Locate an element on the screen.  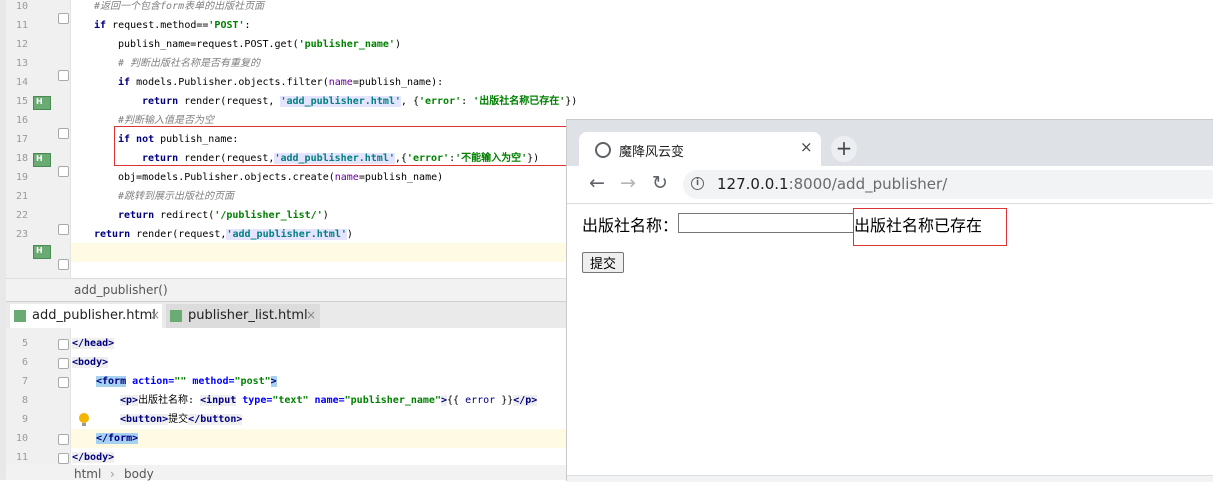
code-token: =publish_name) is located at coordinates (401, 177).